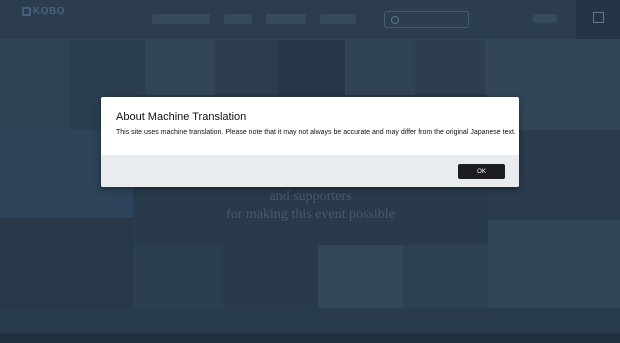 This screenshot has width=620, height=343. What do you see at coordinates (481, 171) in the screenshot?
I see `ok-button: OK` at bounding box center [481, 171].